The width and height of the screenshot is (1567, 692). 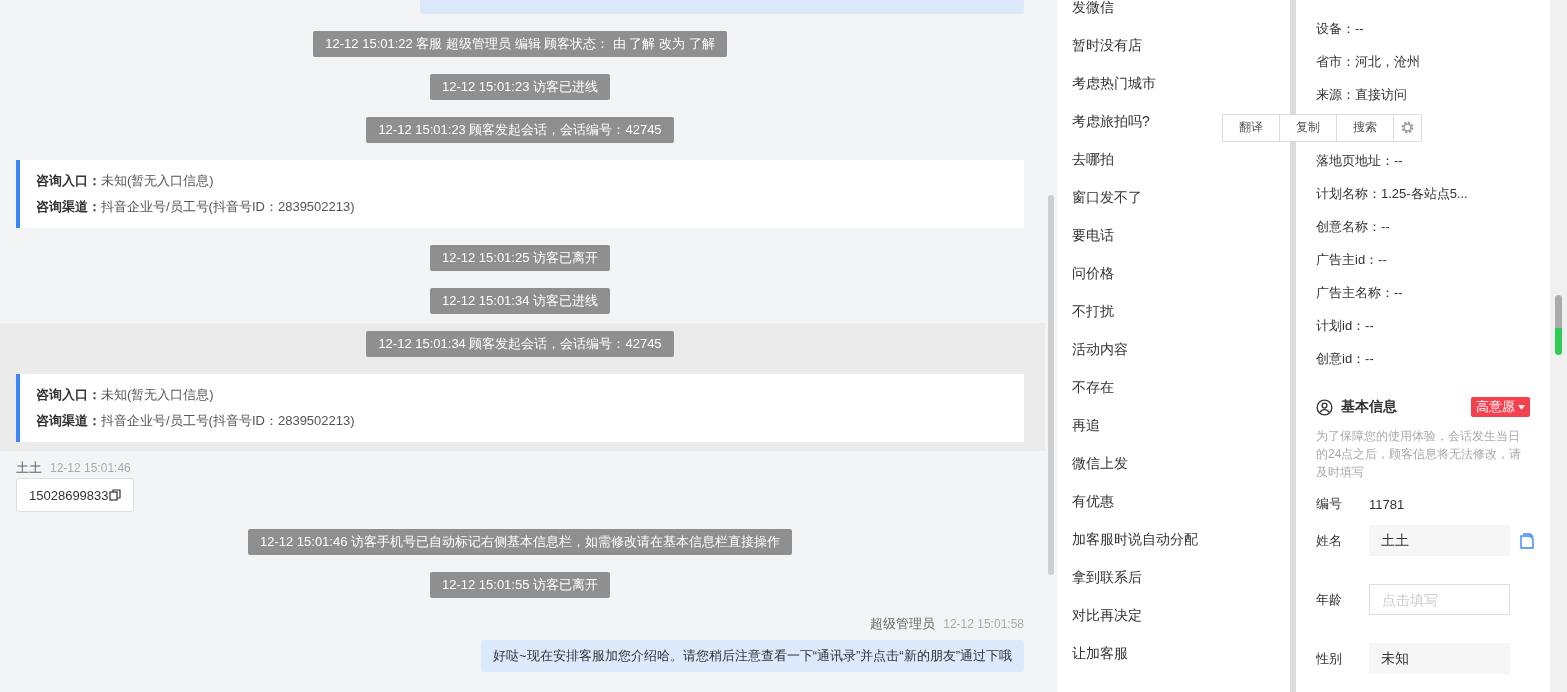 I want to click on quick-reply-item: 考虑旅拍吗?, so click(x=1111, y=121).